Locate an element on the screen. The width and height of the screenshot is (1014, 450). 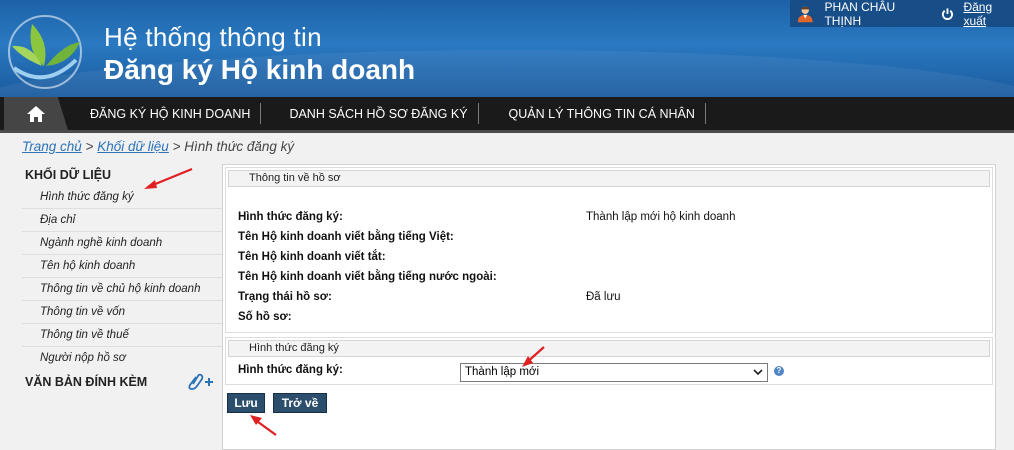
info-label: Tên Hộ kinh doanh viết tắt: is located at coordinates (312, 257).